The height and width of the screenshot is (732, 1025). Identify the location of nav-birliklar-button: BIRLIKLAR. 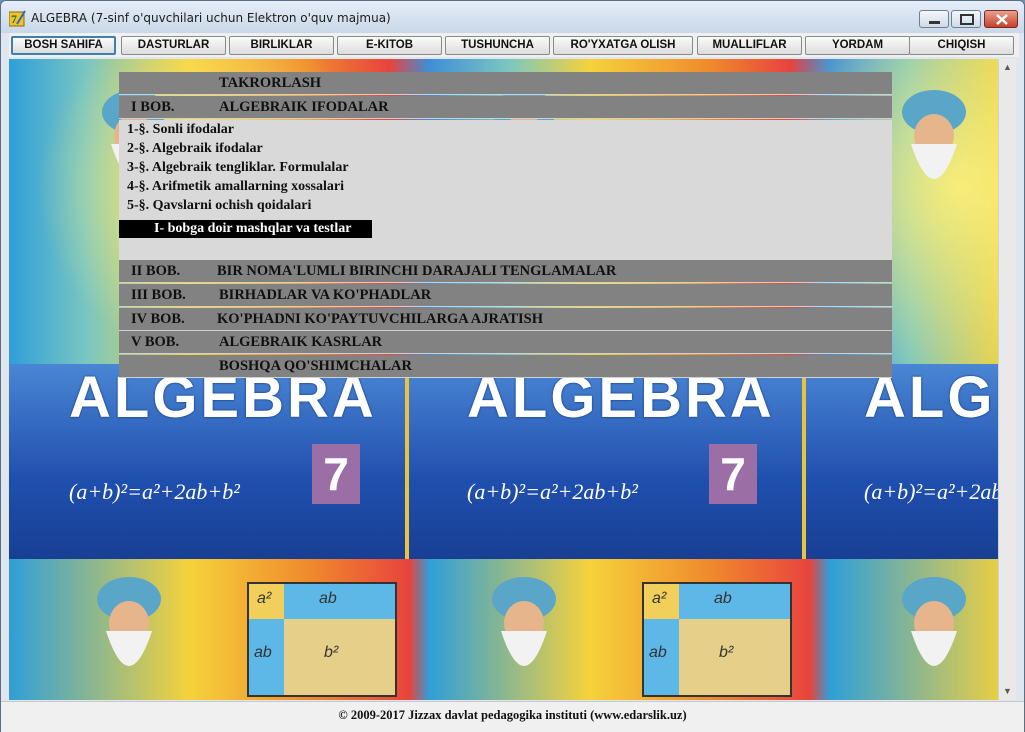
(281, 45).